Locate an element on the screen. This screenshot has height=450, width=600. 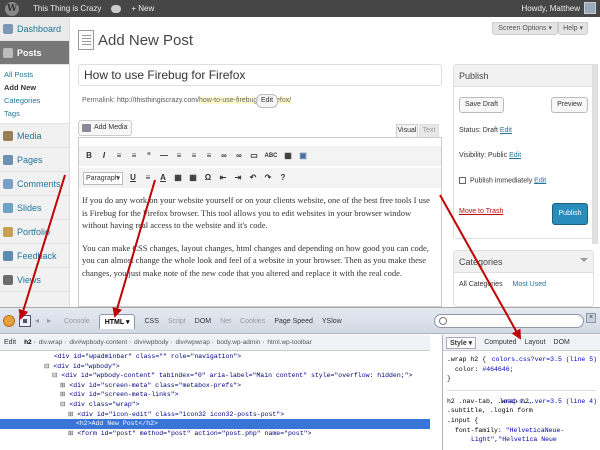
tab-layout: Layout is located at coordinates (535, 342).